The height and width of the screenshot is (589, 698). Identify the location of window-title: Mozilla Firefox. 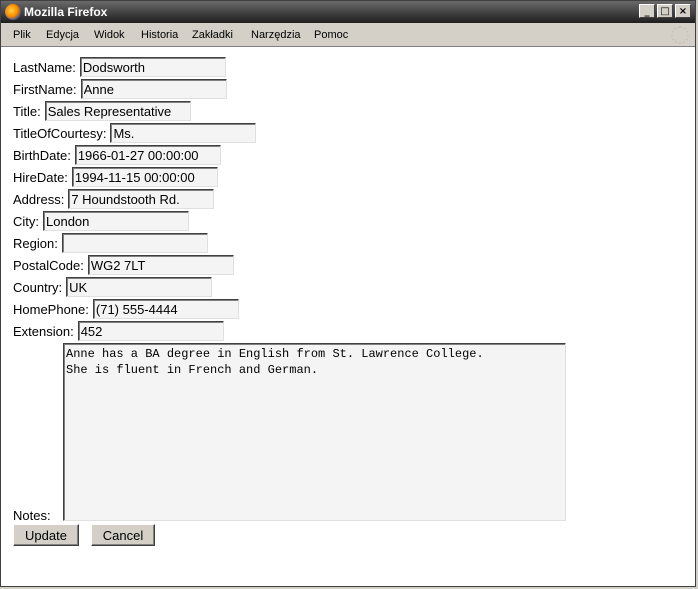
(66, 12).